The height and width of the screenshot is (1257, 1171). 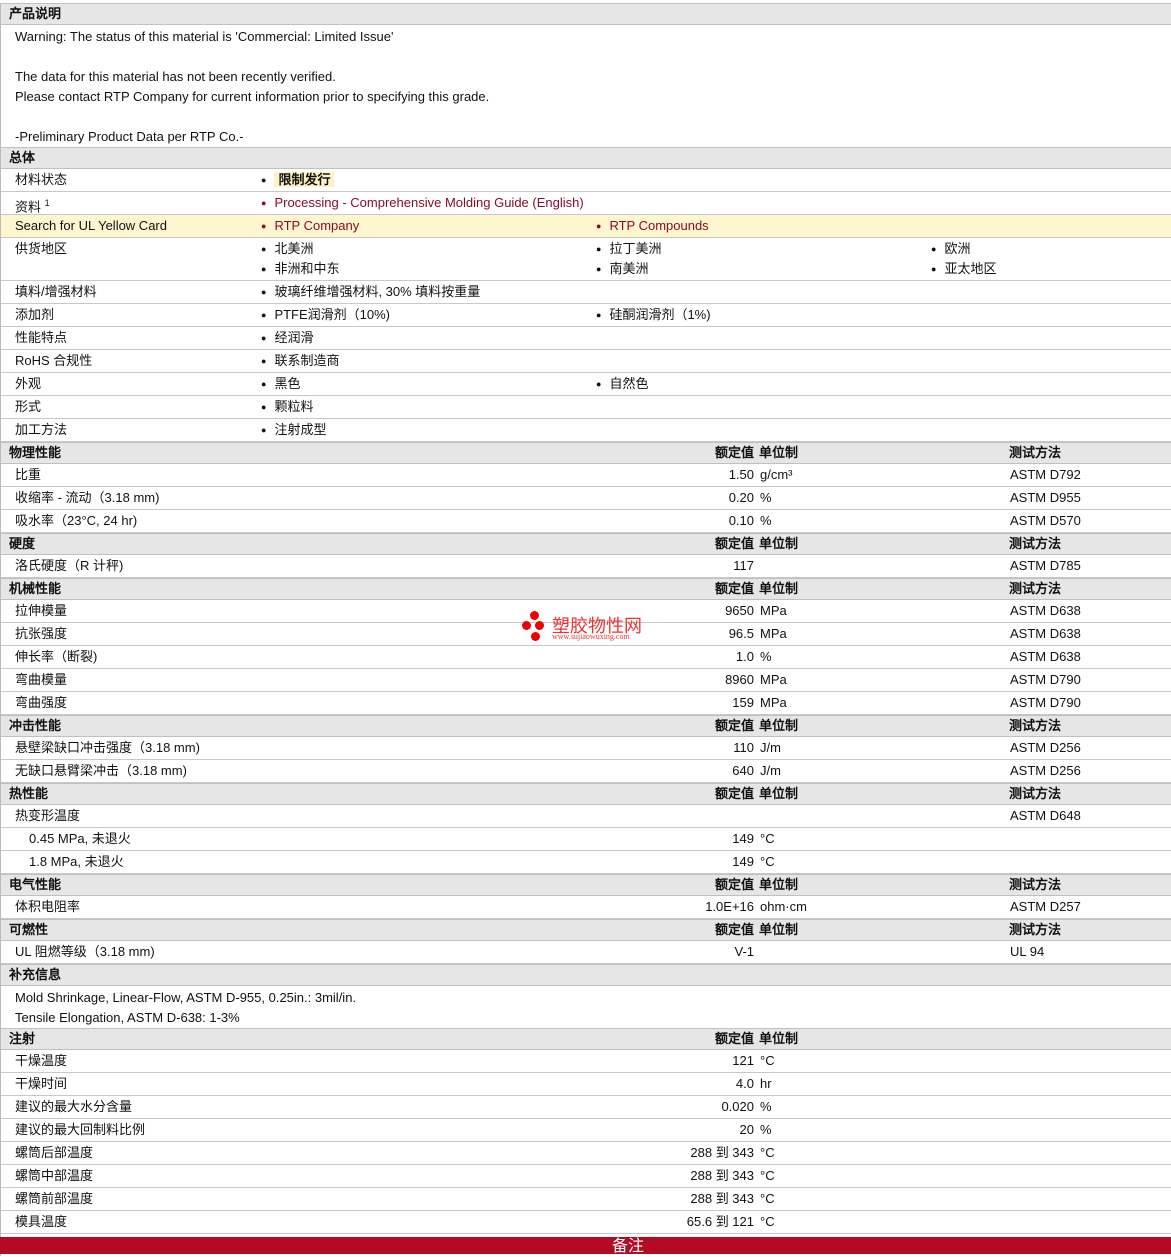 What do you see at coordinates (737, 1106) in the screenshot?
I see `property-value: 0.020` at bounding box center [737, 1106].